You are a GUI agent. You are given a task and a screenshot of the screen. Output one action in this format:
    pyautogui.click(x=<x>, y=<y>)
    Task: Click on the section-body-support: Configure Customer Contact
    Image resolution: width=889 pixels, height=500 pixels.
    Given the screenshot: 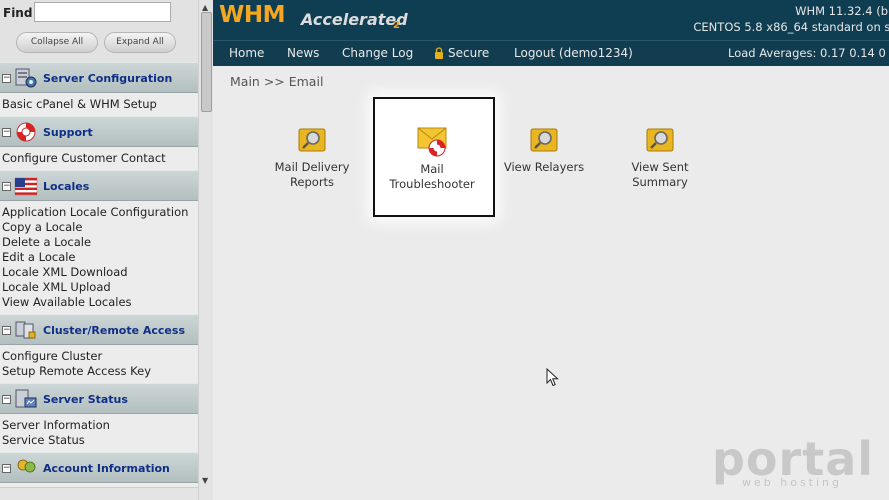 What is the action you would take?
    pyautogui.click(x=99, y=158)
    